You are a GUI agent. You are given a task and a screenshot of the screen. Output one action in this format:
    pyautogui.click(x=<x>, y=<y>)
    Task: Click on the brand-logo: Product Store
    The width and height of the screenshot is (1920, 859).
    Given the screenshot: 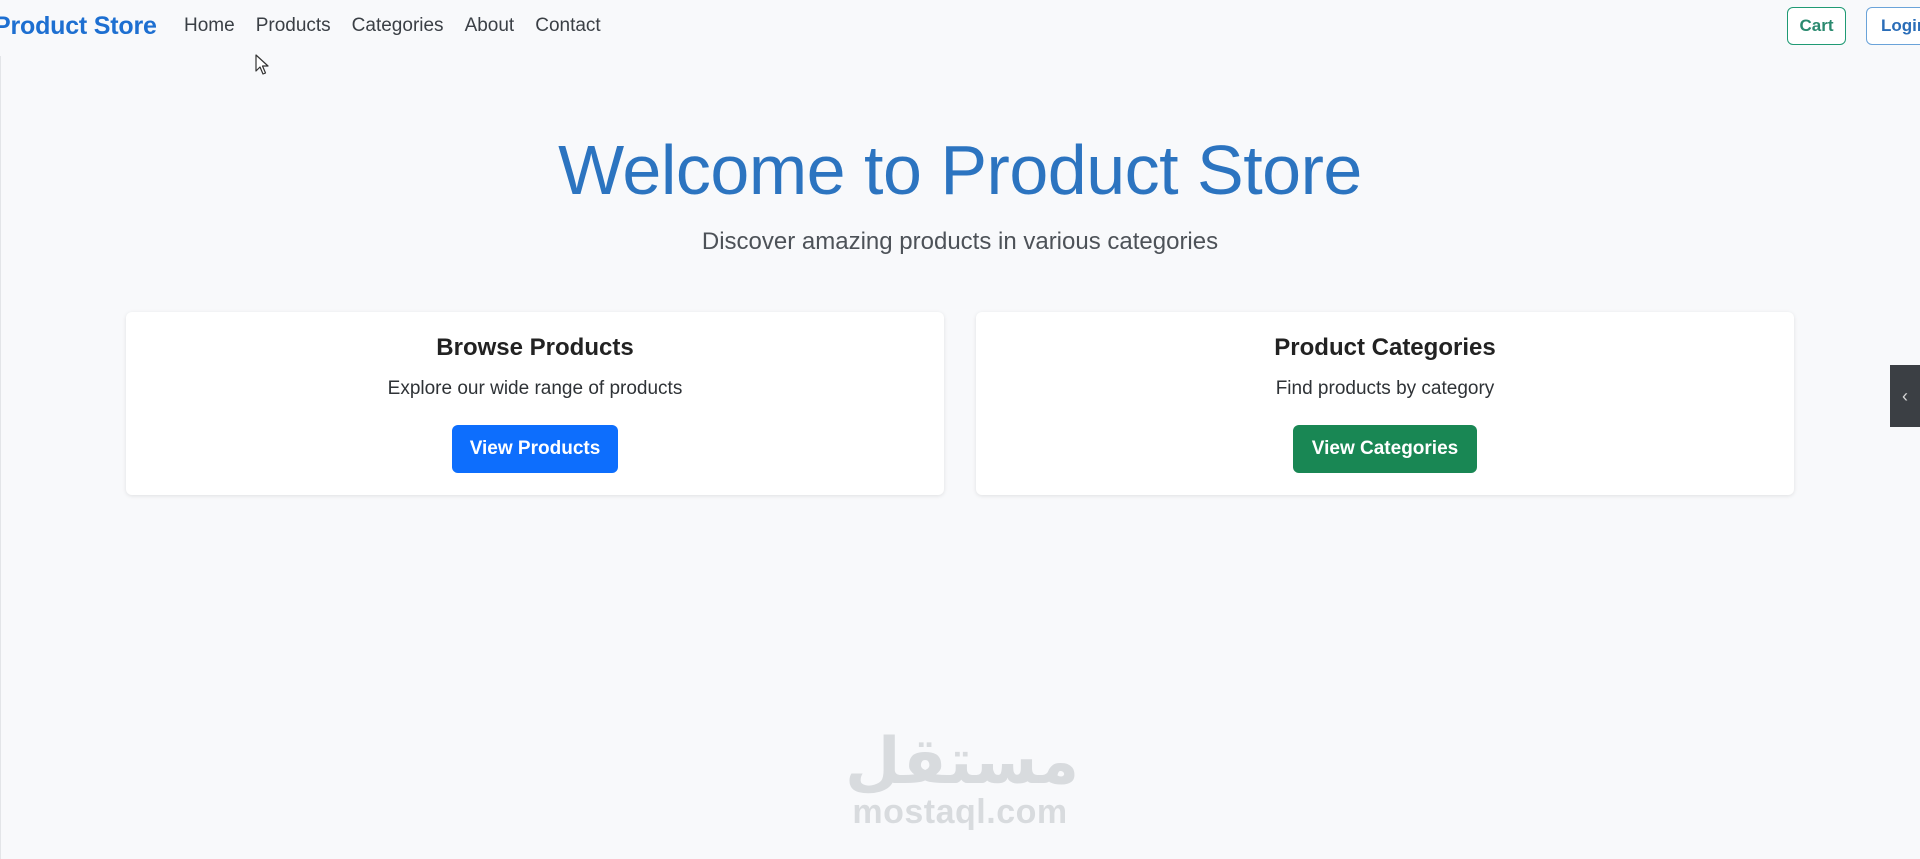 What is the action you would take?
    pyautogui.click(x=78, y=26)
    